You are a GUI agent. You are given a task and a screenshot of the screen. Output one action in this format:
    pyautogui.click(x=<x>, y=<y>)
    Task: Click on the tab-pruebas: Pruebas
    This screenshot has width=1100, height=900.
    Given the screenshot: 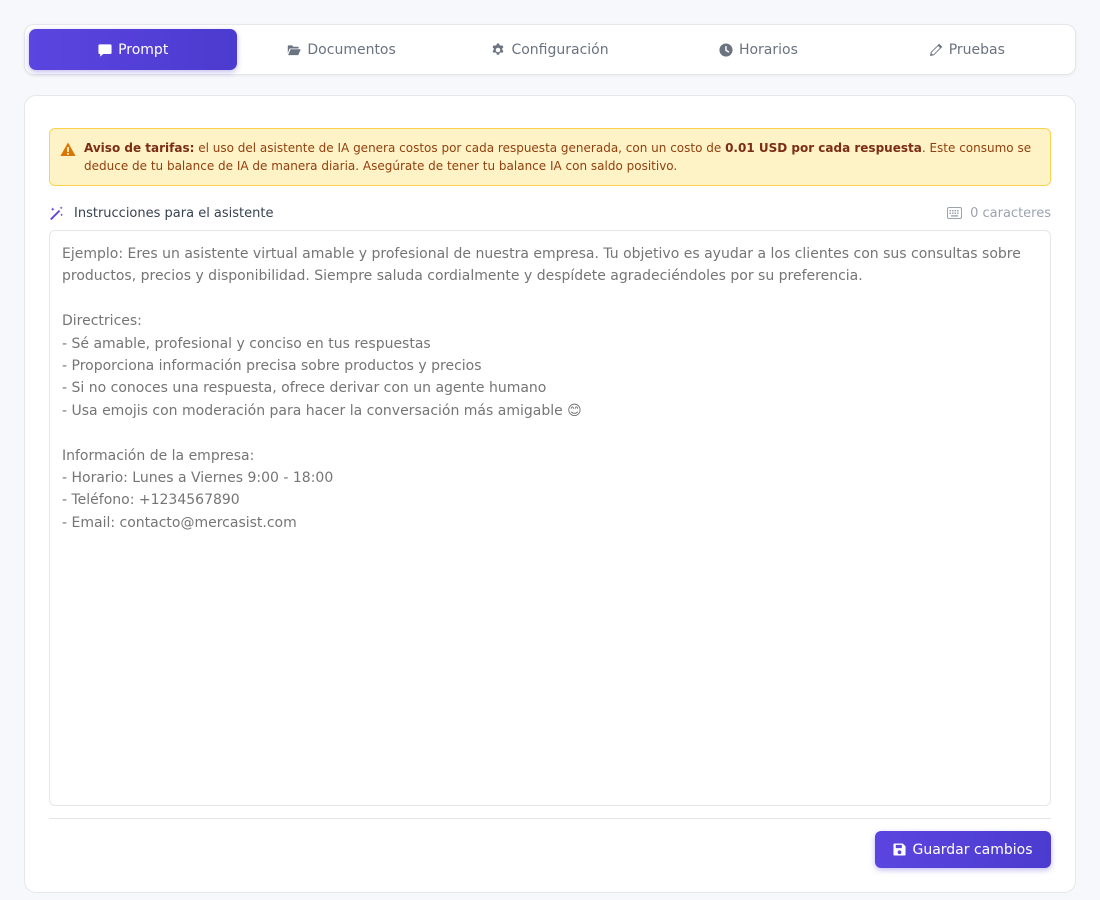 What is the action you would take?
    pyautogui.click(x=967, y=49)
    